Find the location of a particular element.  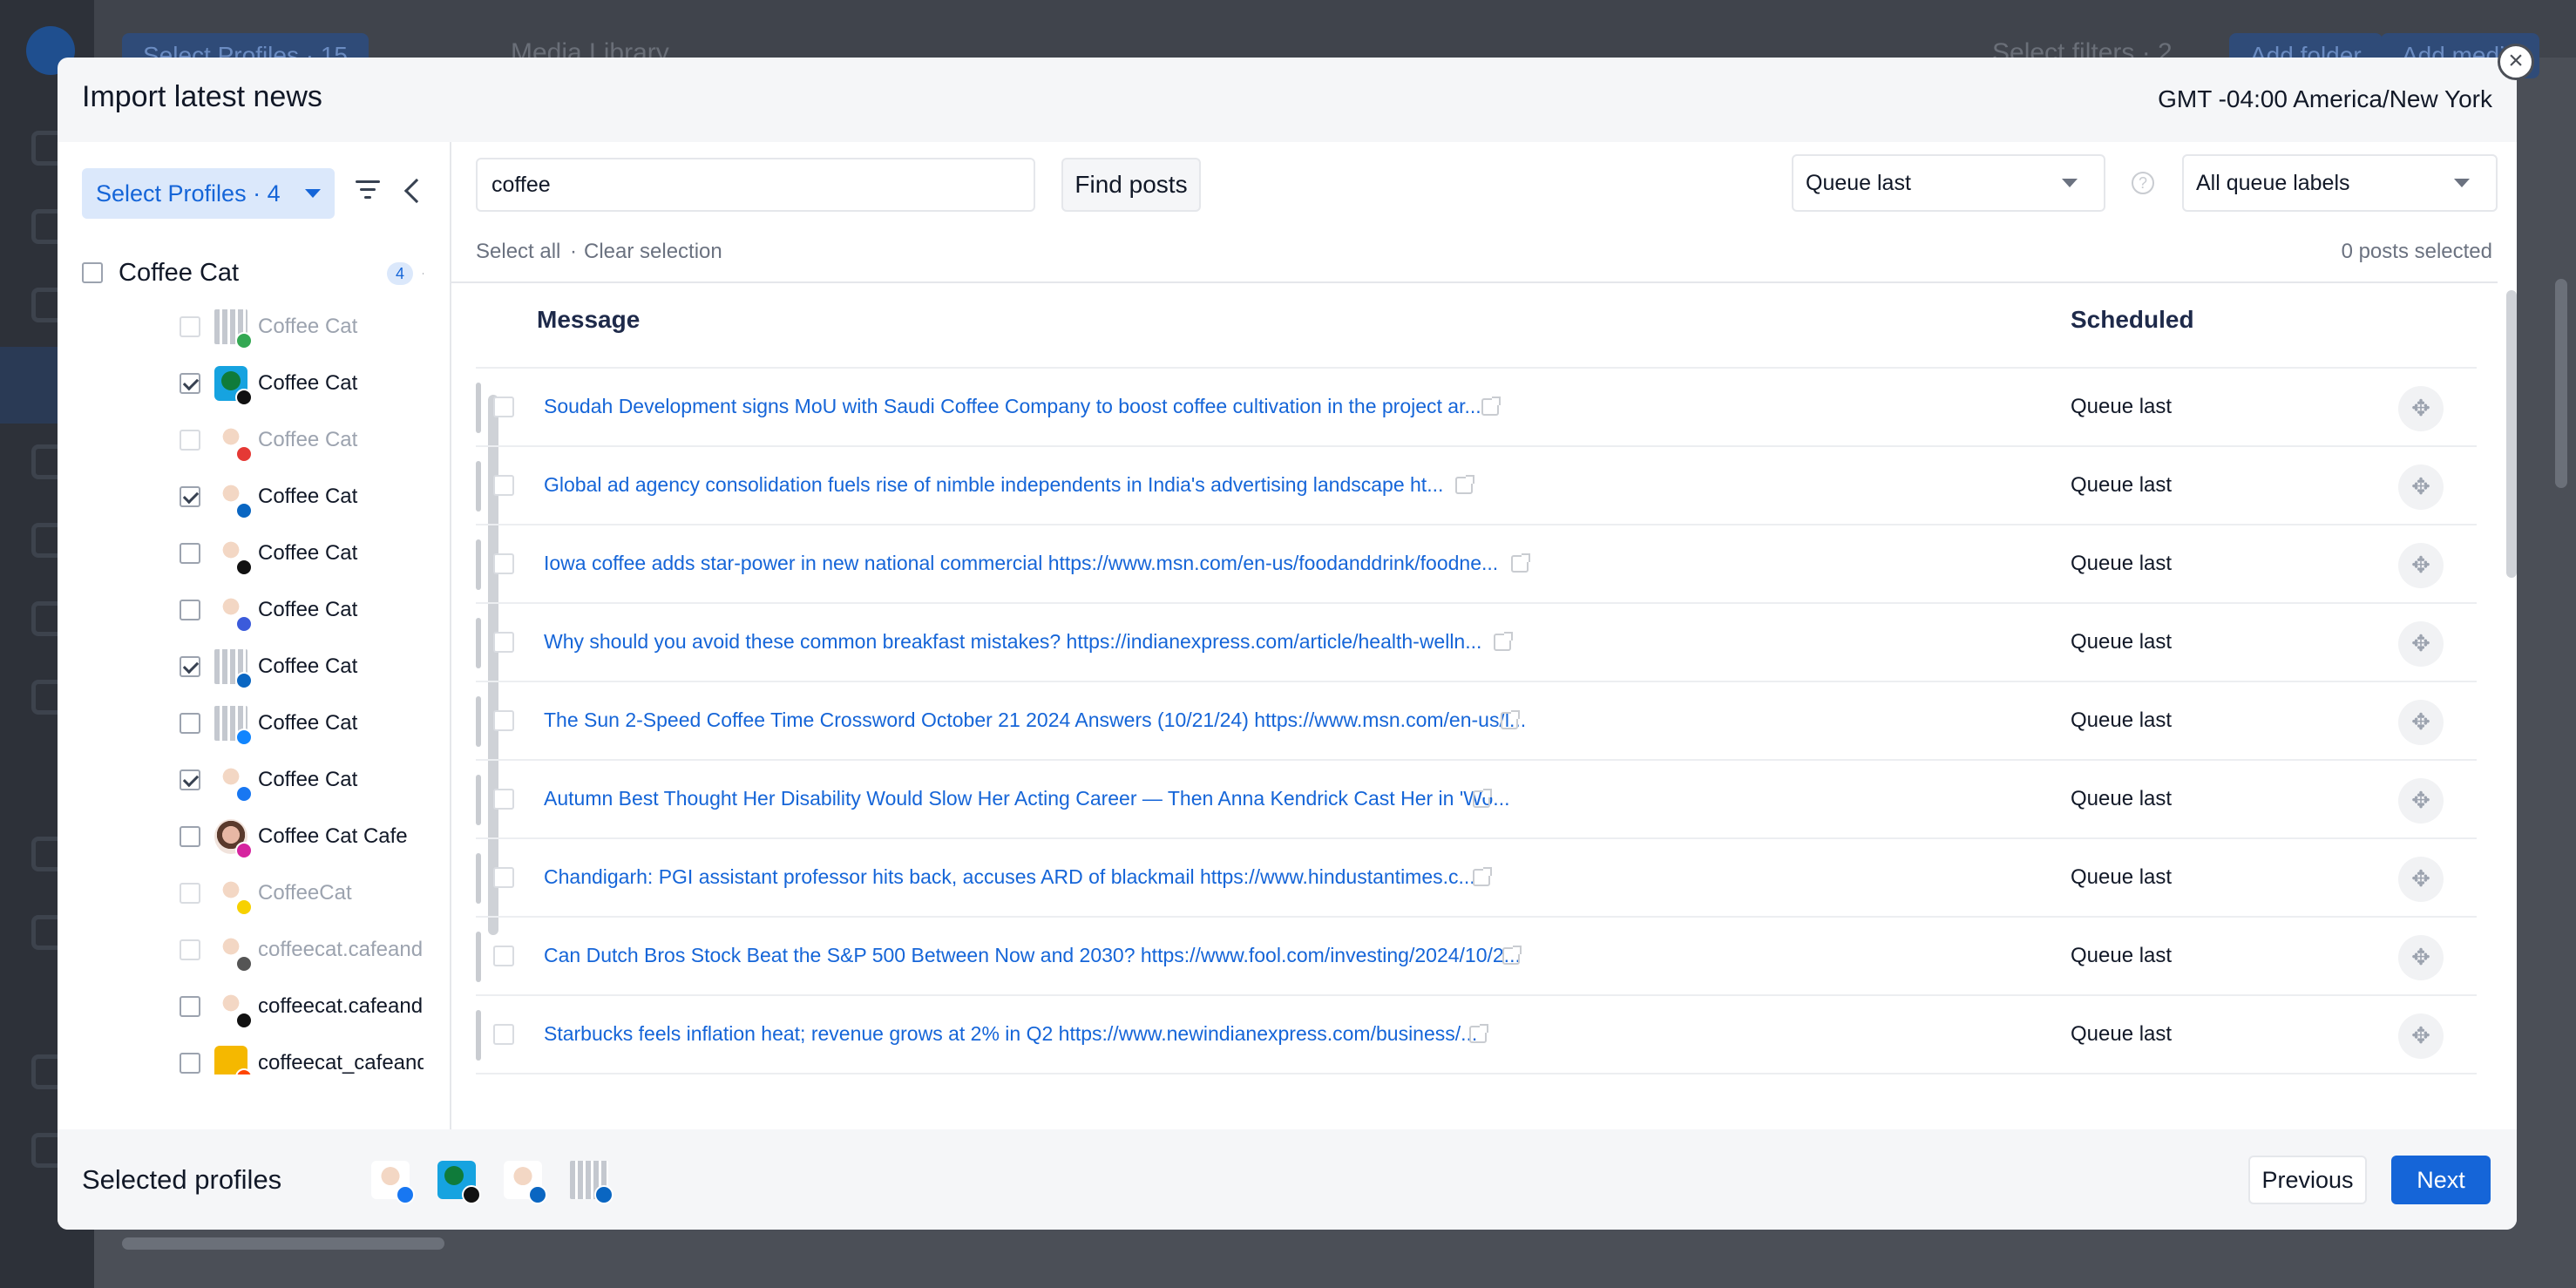

queue-position-value: Queue last is located at coordinates (1859, 183).